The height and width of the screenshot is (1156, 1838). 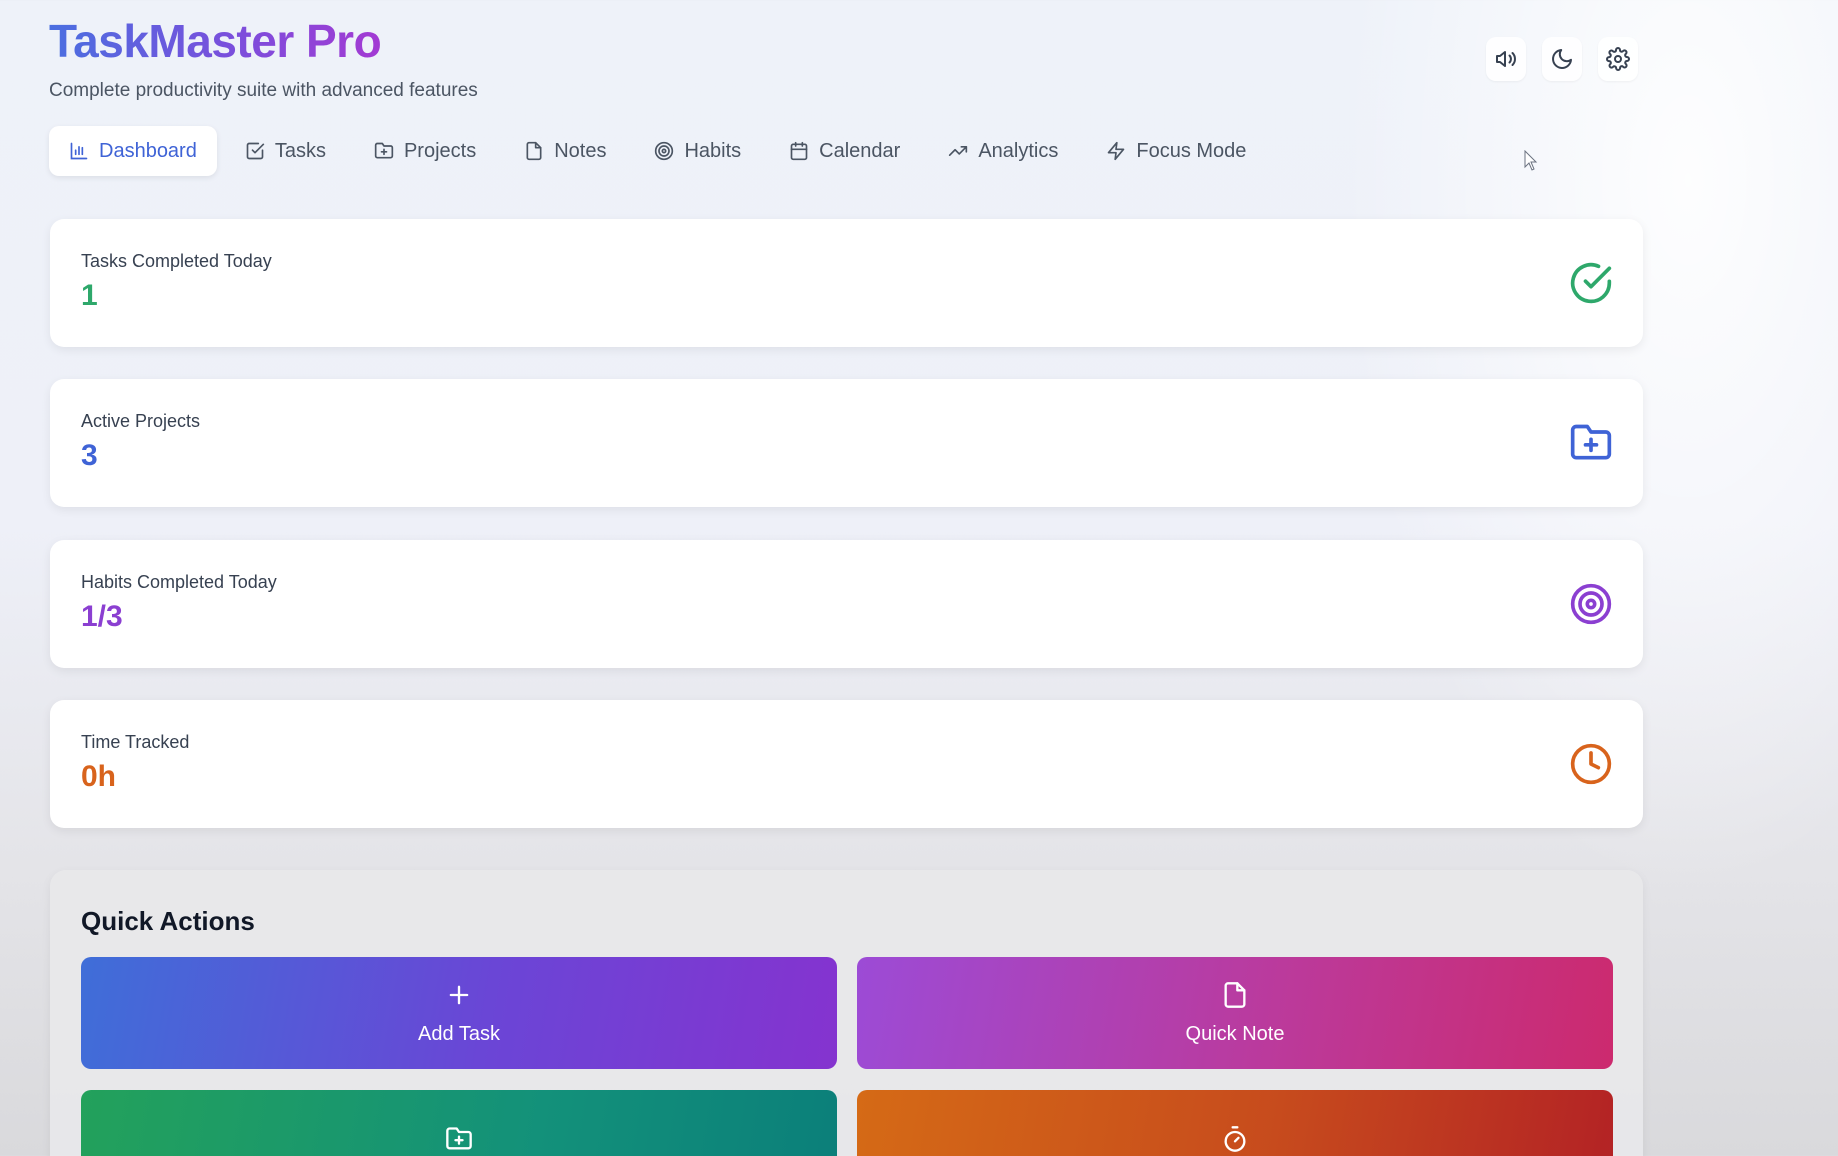 I want to click on stat-label: Habits Completed Today, so click(x=179, y=582).